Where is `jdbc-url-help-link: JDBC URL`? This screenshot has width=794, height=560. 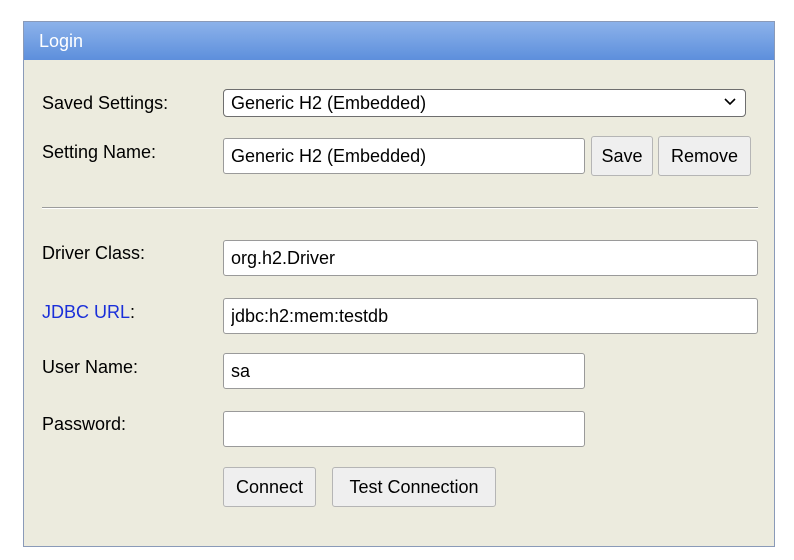 jdbc-url-help-link: JDBC URL is located at coordinates (86, 312).